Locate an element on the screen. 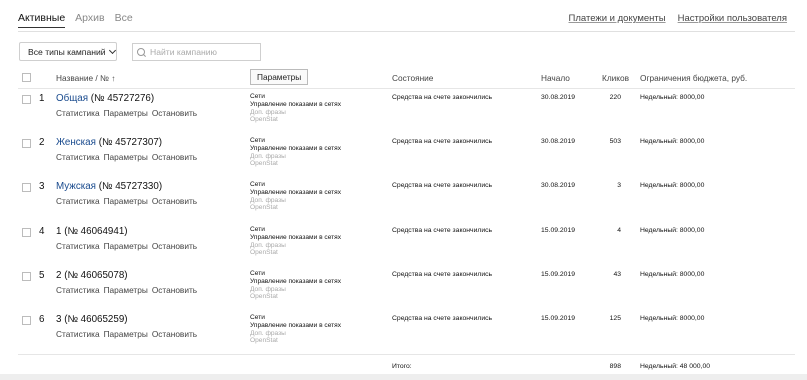 The height and width of the screenshot is (380, 807). column-name: Название / № ↑ is located at coordinates (85, 78).